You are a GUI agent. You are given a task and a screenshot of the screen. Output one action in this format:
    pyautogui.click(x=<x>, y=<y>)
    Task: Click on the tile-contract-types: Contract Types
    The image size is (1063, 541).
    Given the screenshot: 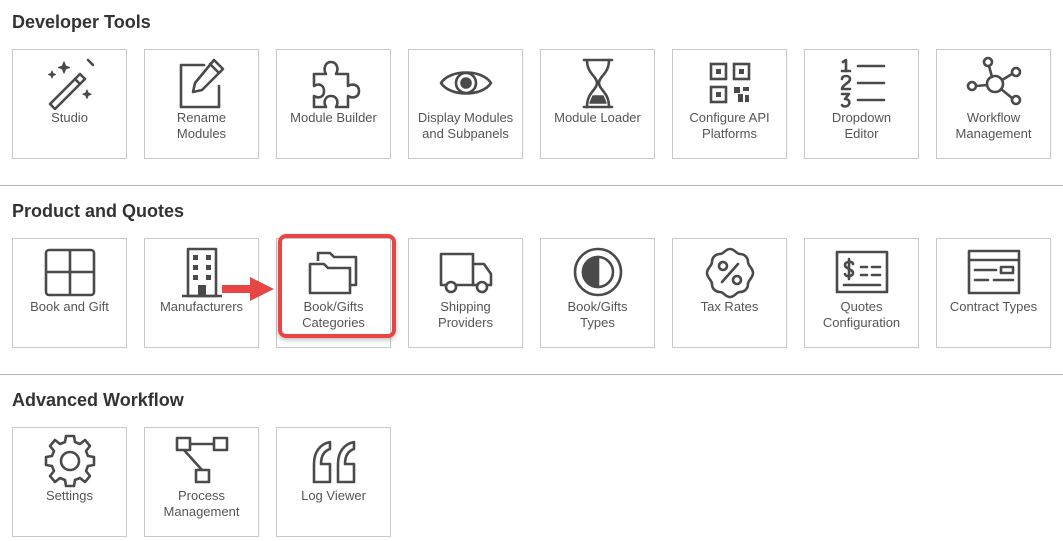 What is the action you would take?
    pyautogui.click(x=993, y=293)
    